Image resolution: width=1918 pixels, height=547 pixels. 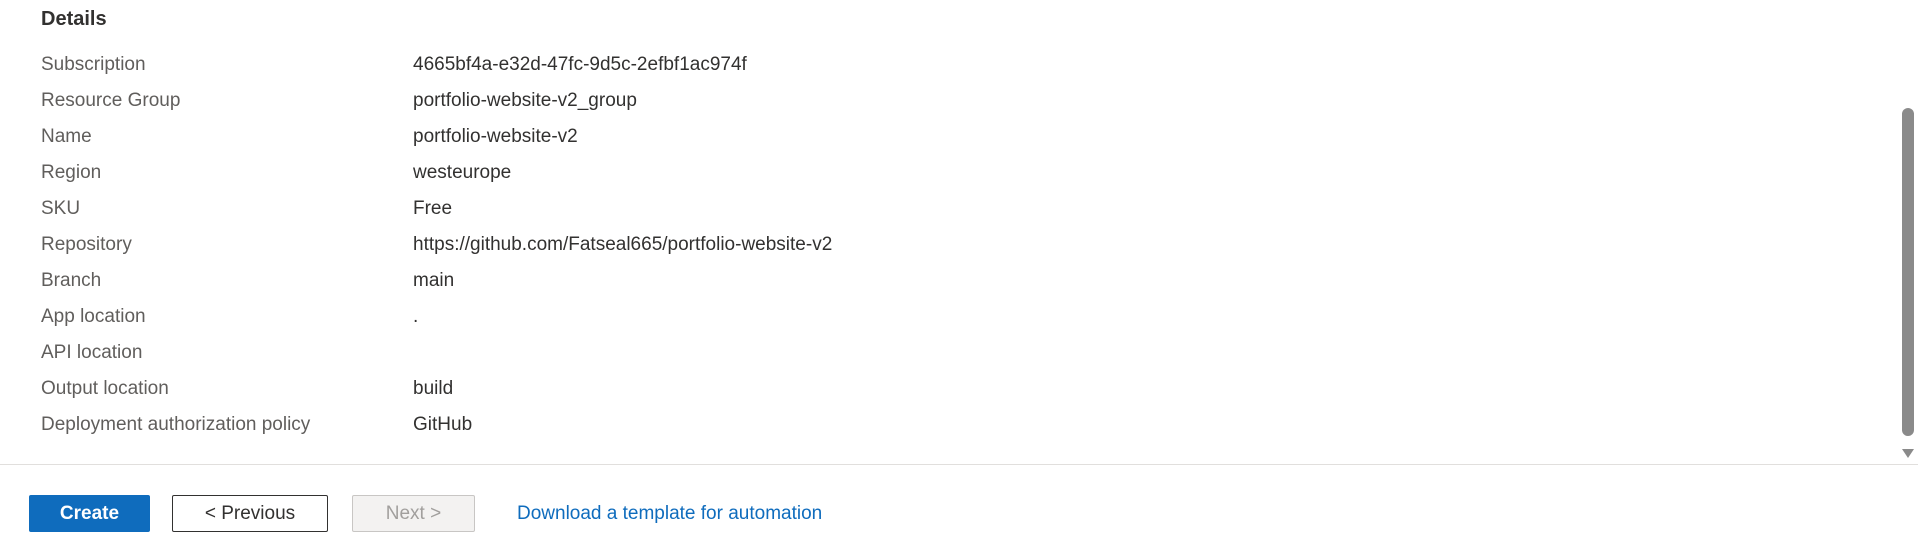 What do you see at coordinates (525, 100) in the screenshot?
I see `detail-value: portfolio-website-v2_group` at bounding box center [525, 100].